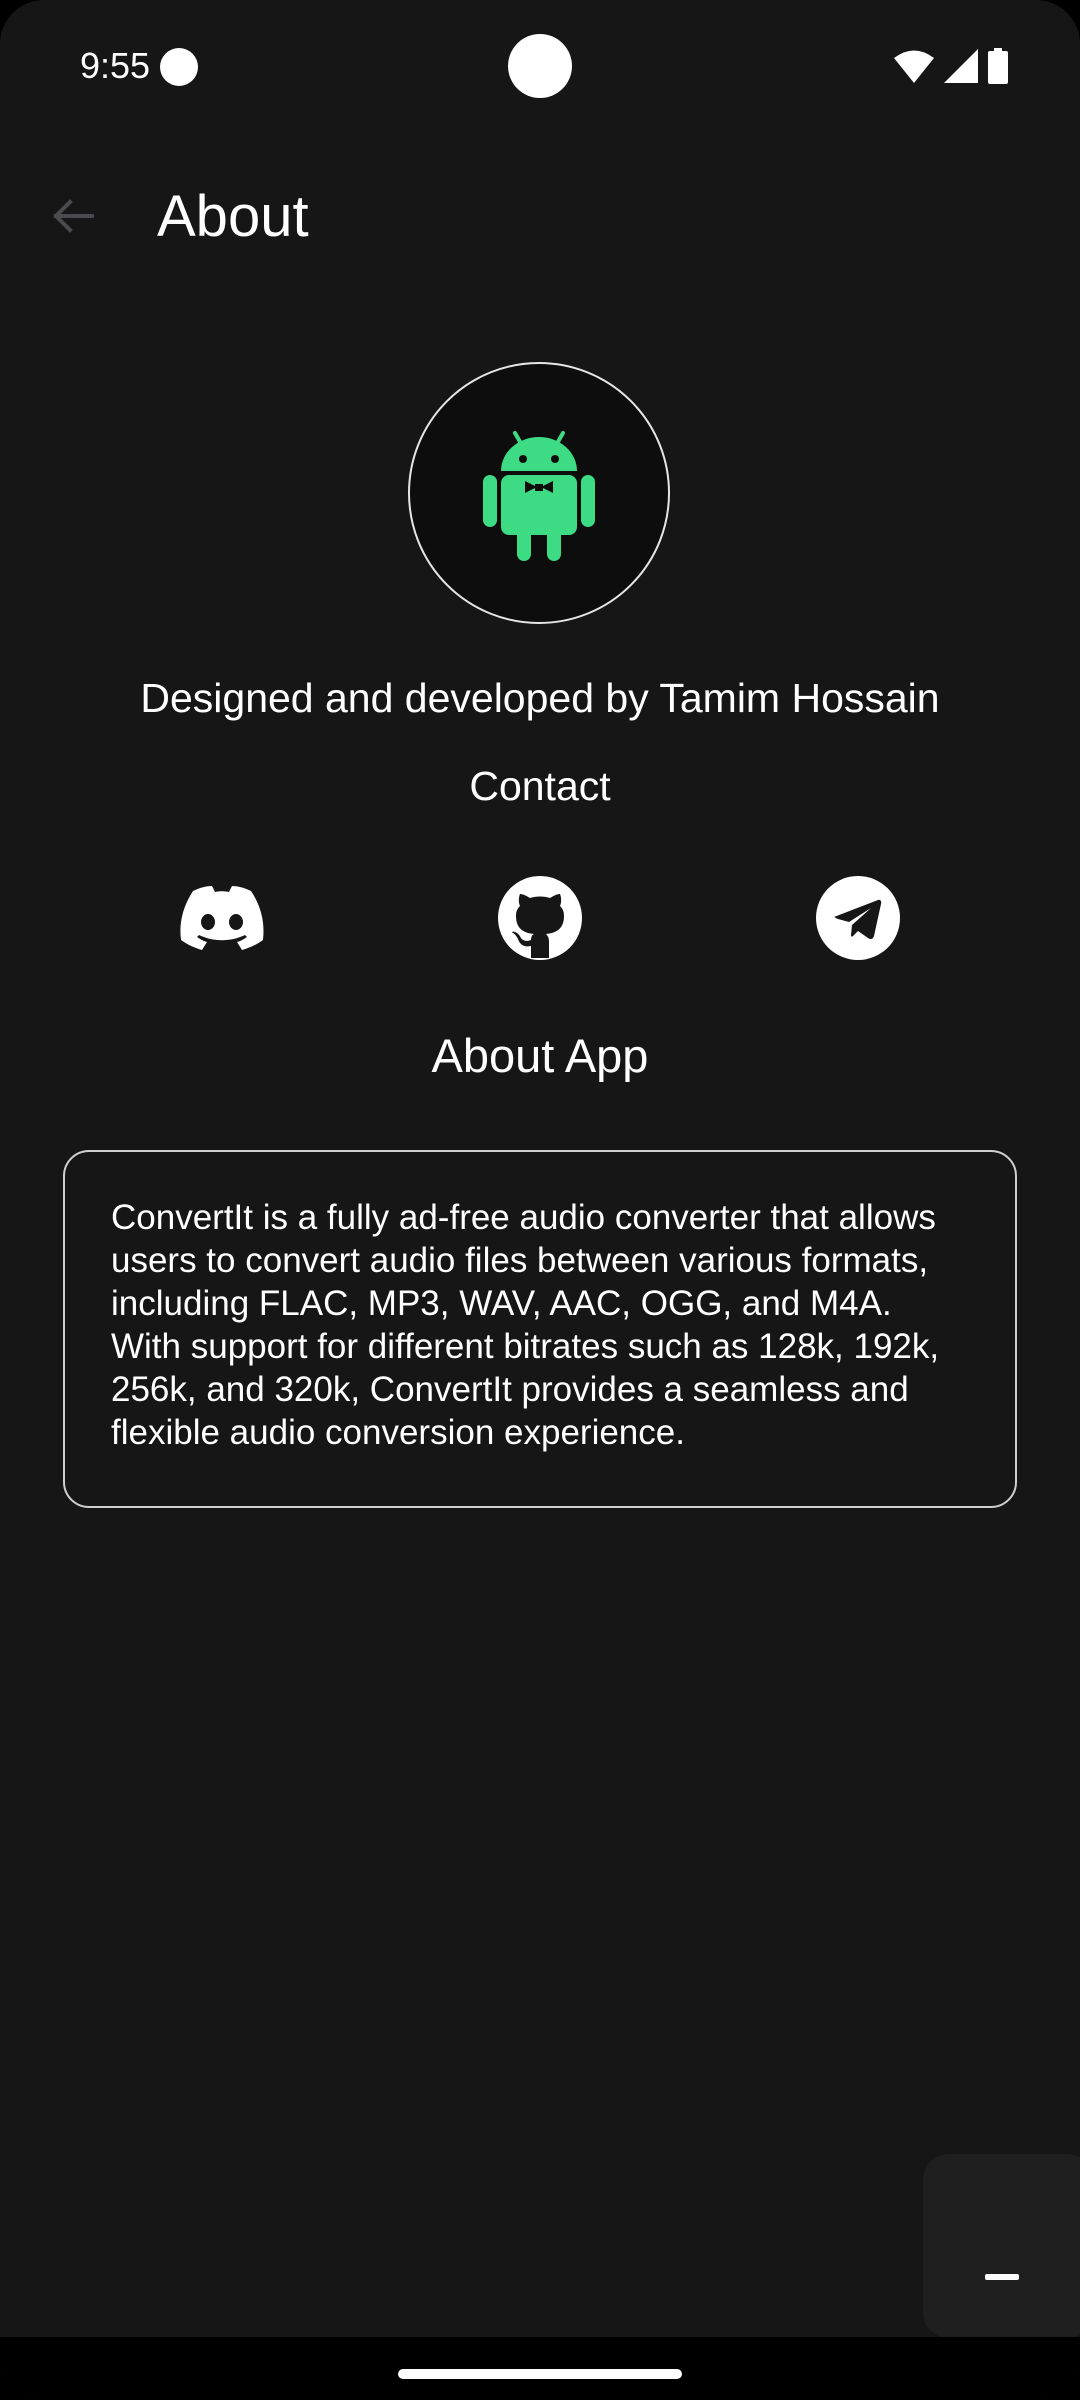 This screenshot has height=2400, width=1080. What do you see at coordinates (540, 786) in the screenshot?
I see `contact-heading: Contact` at bounding box center [540, 786].